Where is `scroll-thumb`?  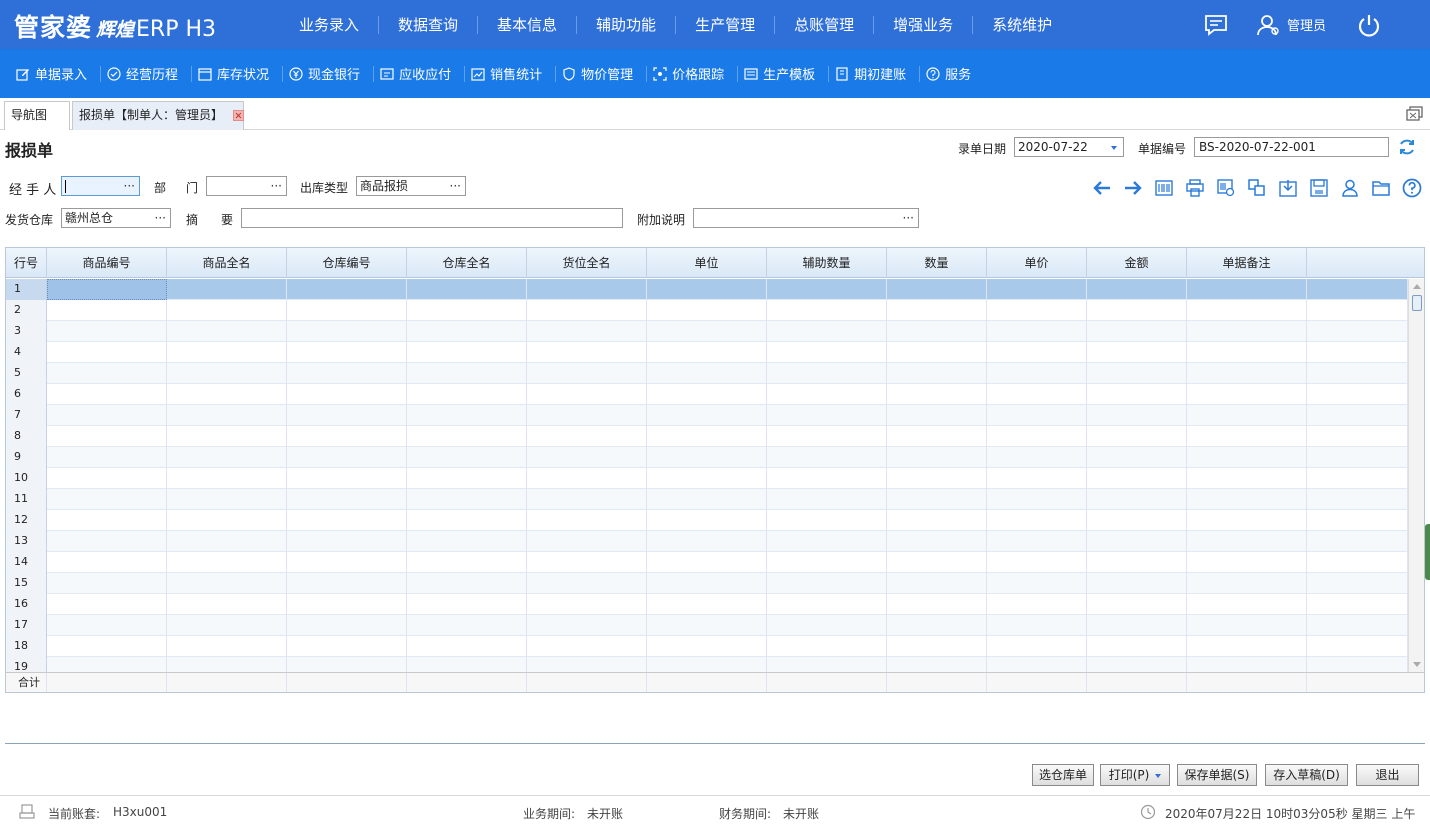
scroll-thumb is located at coordinates (1417, 303).